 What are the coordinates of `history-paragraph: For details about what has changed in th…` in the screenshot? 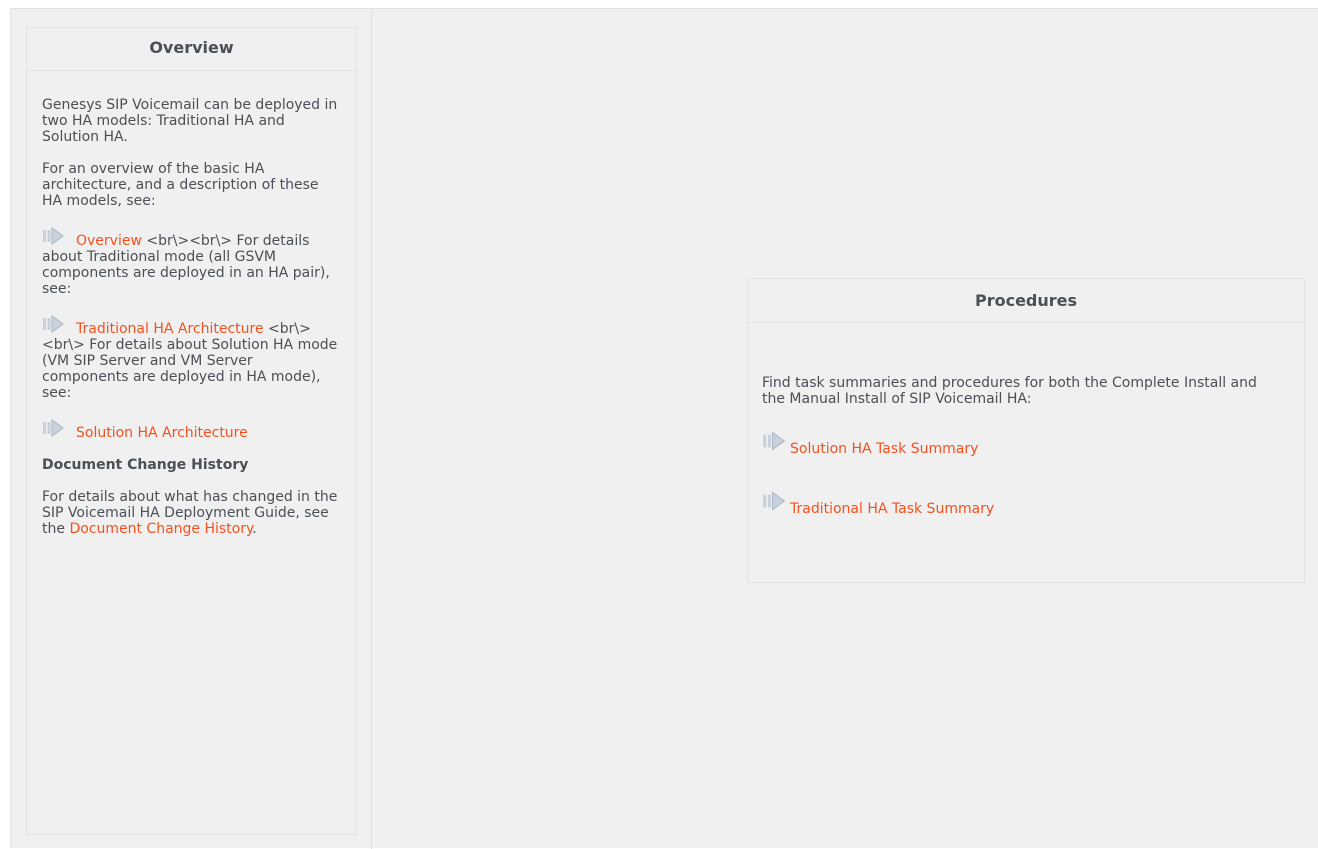 It's located at (190, 513).